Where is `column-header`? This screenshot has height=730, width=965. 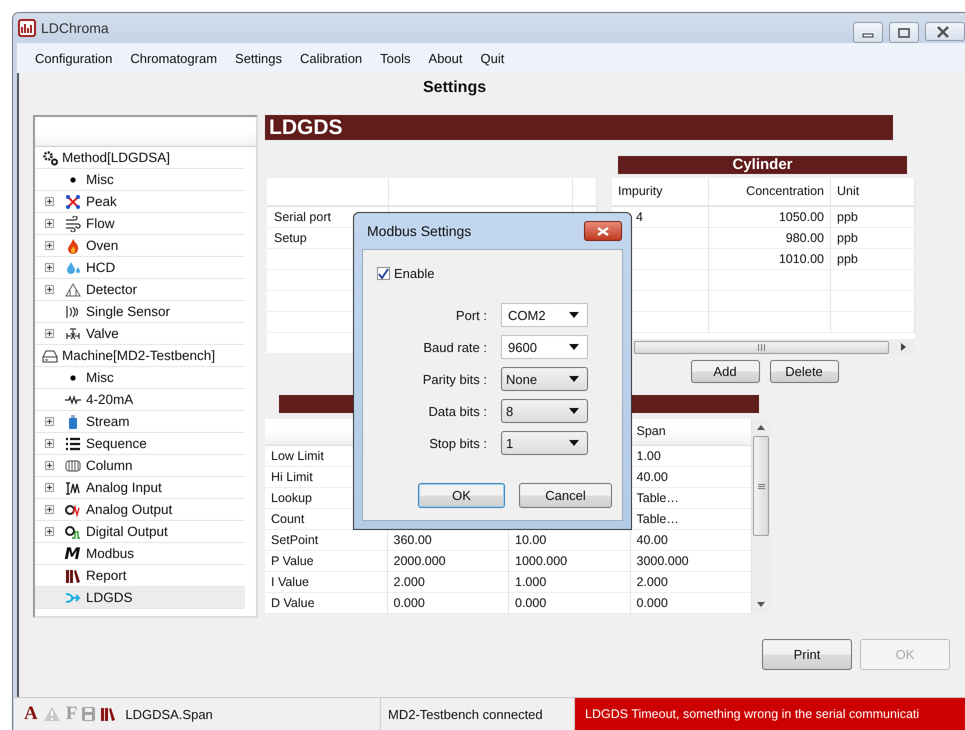 column-header is located at coordinates (585, 192).